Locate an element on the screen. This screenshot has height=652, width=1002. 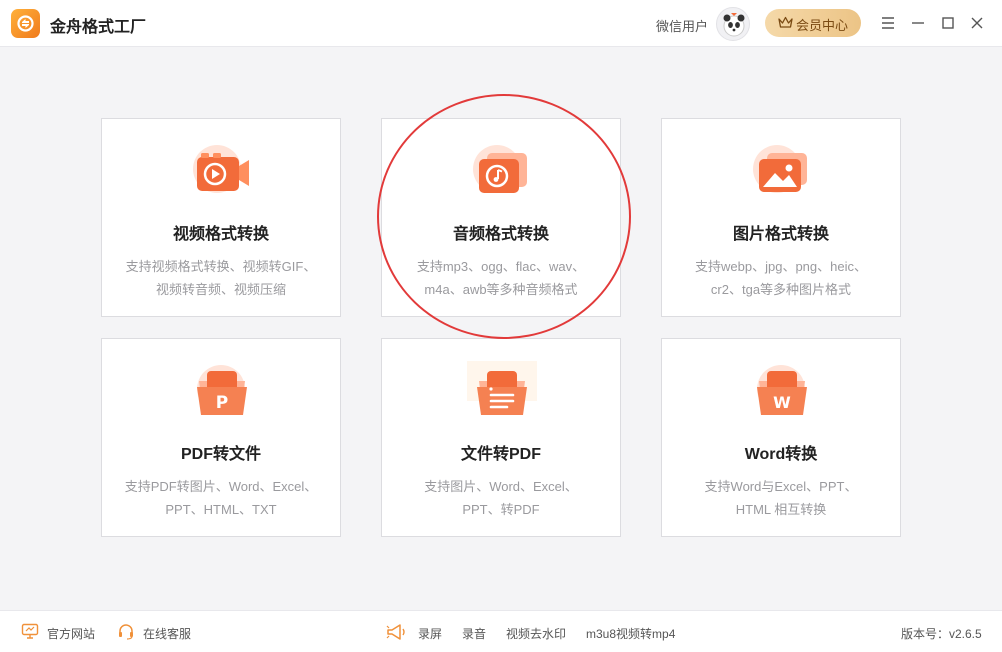
maximize-icon is located at coordinates (948, 23).